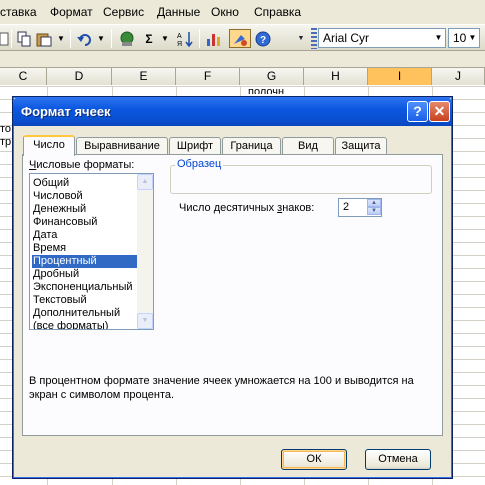  Describe the element at coordinates (127, 38) in the screenshot. I see `hyperlink-icon` at that location.